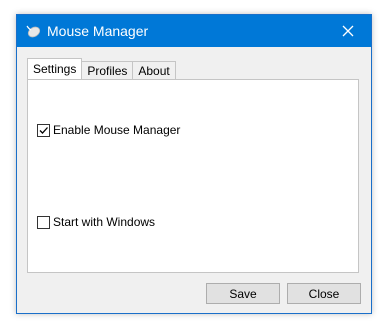 This screenshot has width=390, height=332. What do you see at coordinates (117, 130) in the screenshot?
I see `enable-label: Enable Mouse Manager` at bounding box center [117, 130].